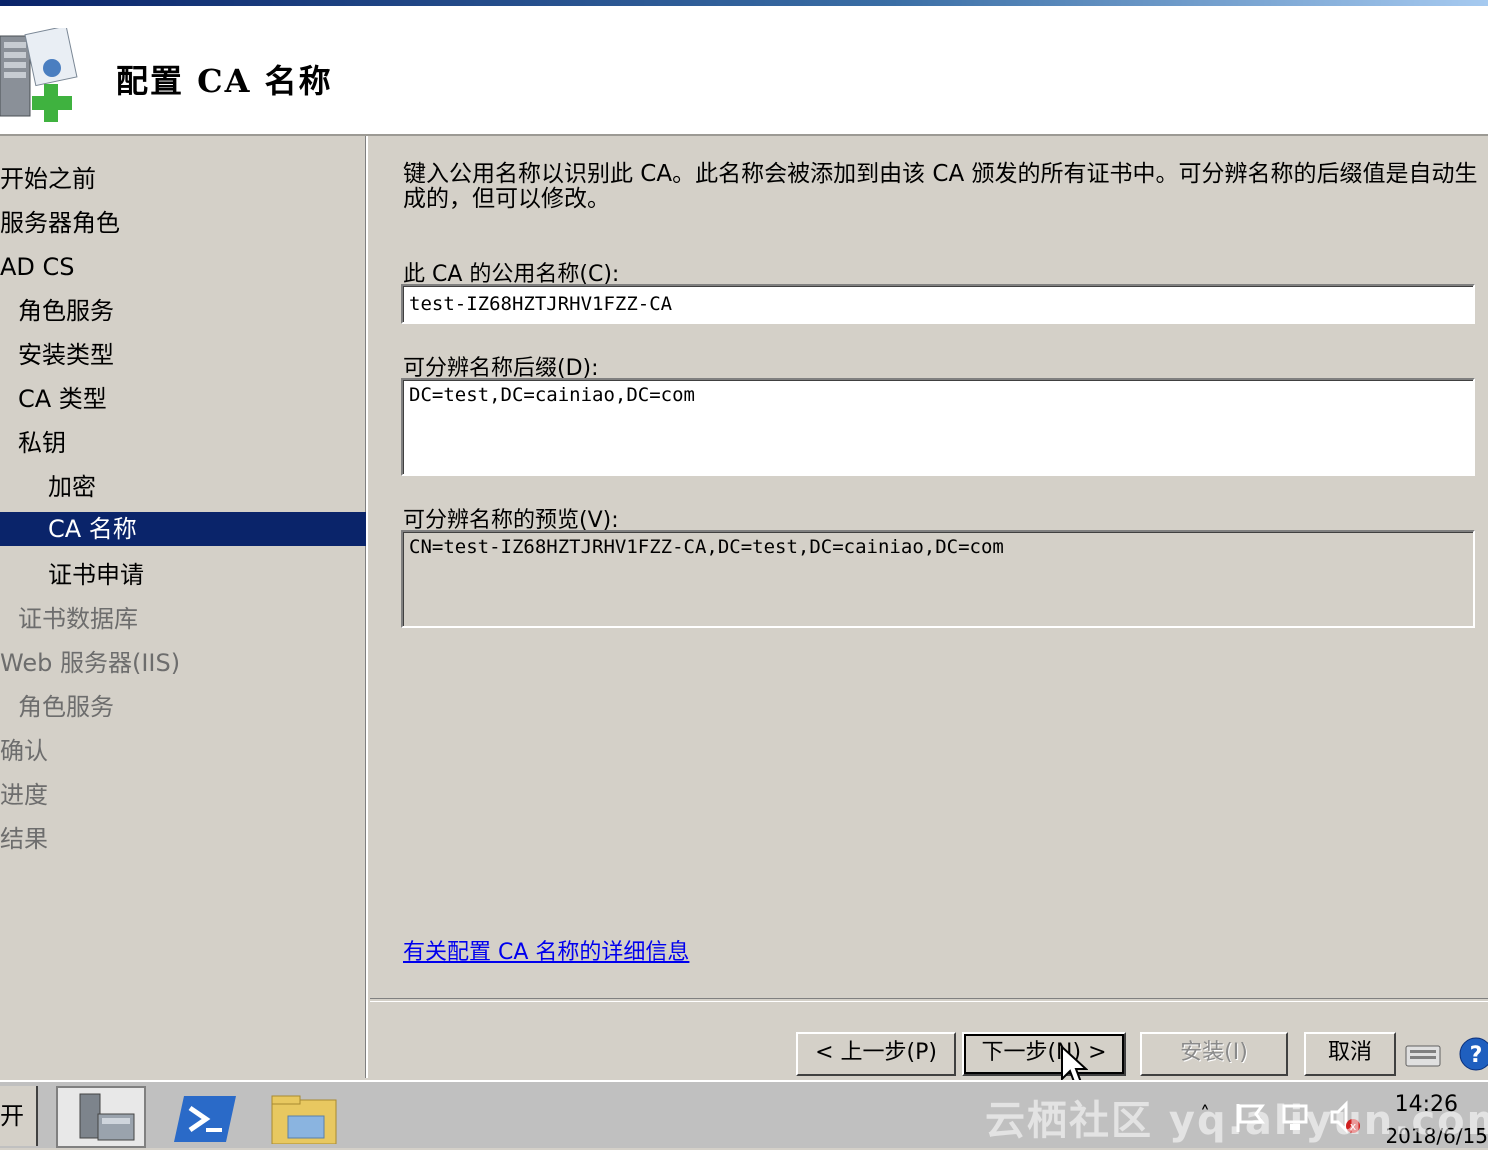 This screenshot has height=1150, width=1488. Describe the element at coordinates (42, 443) in the screenshot. I see `step-private-key: 私钥` at that location.